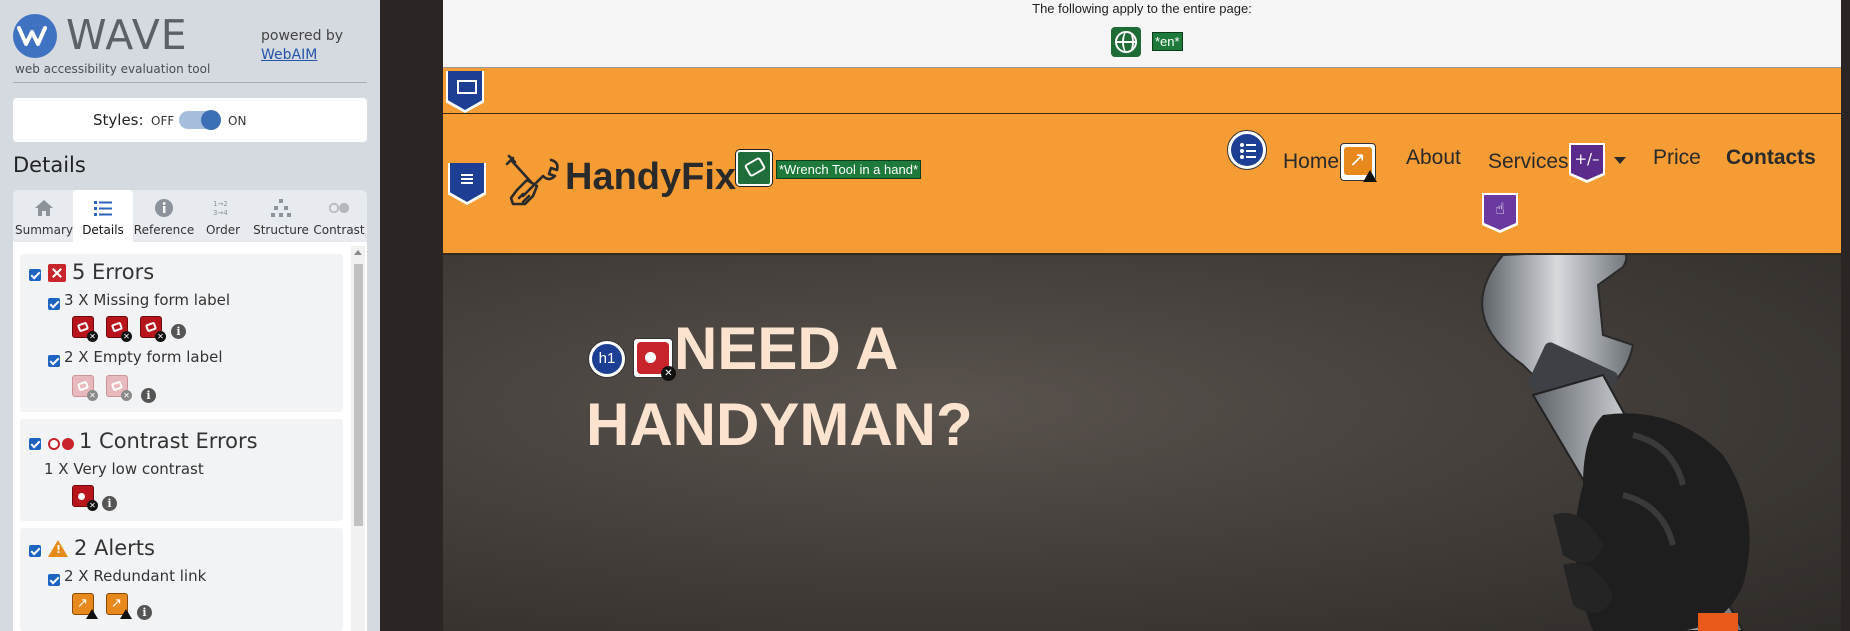 The height and width of the screenshot is (631, 1850). What do you see at coordinates (302, 36) in the screenshot?
I see `powered-by-text: powered by` at bounding box center [302, 36].